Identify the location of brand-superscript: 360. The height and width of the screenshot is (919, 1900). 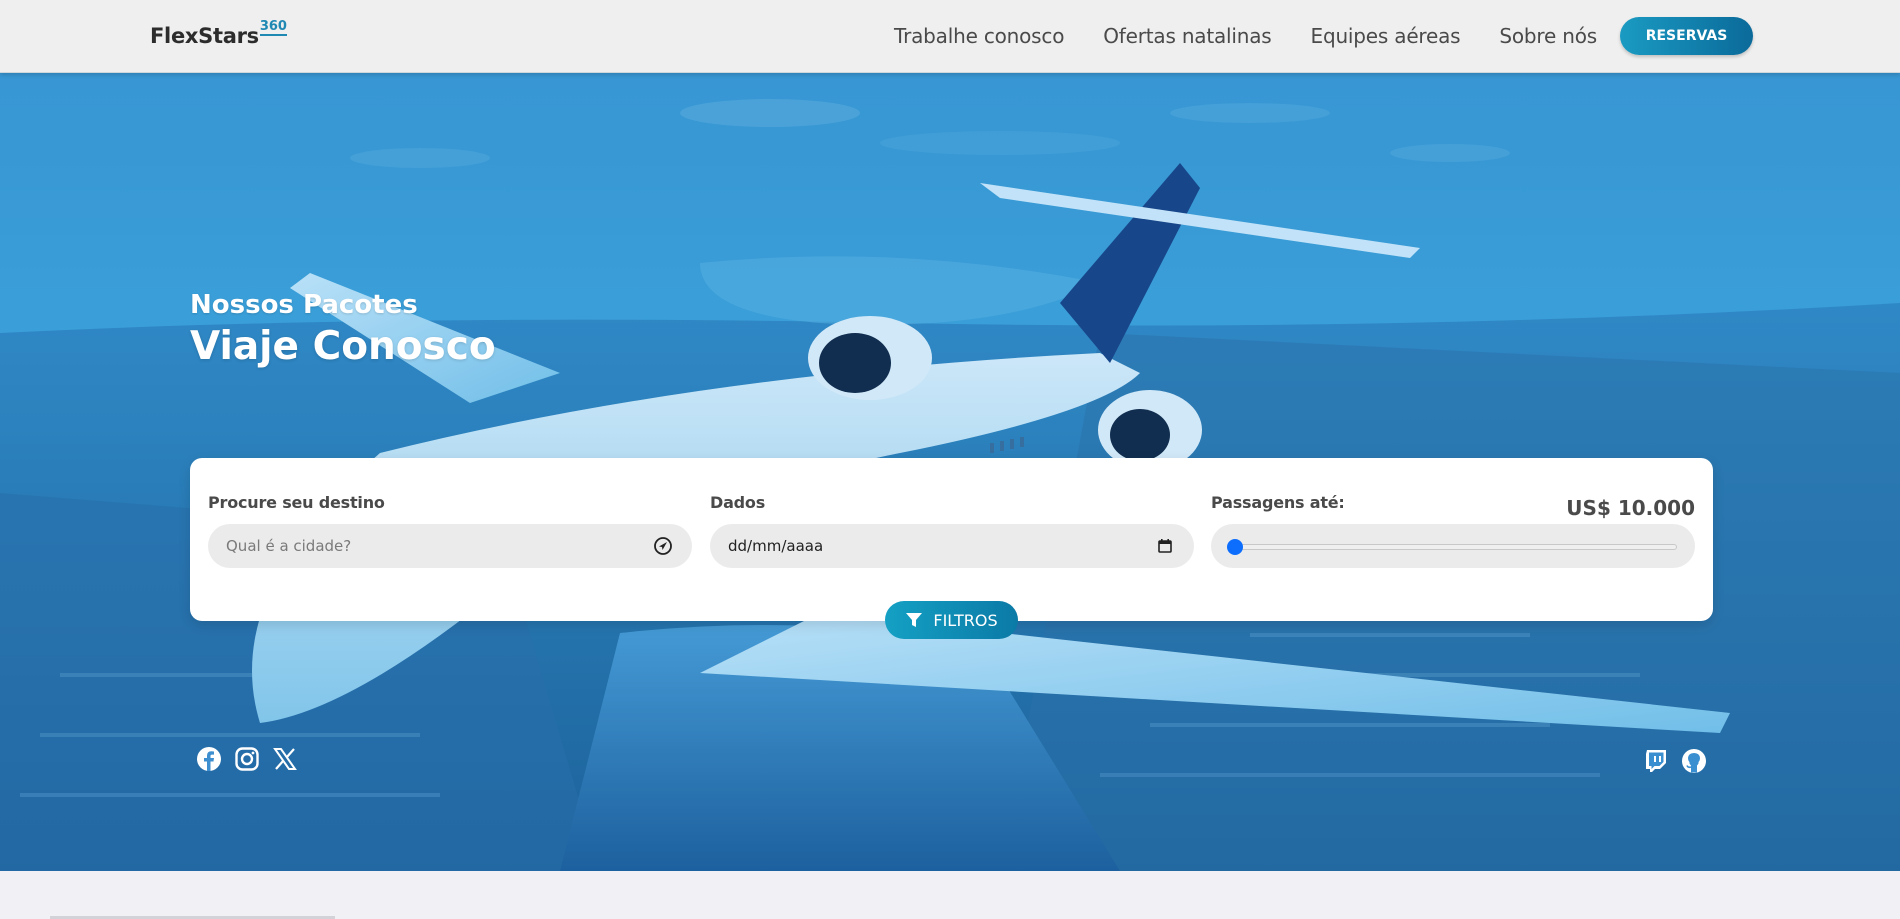
(273, 27).